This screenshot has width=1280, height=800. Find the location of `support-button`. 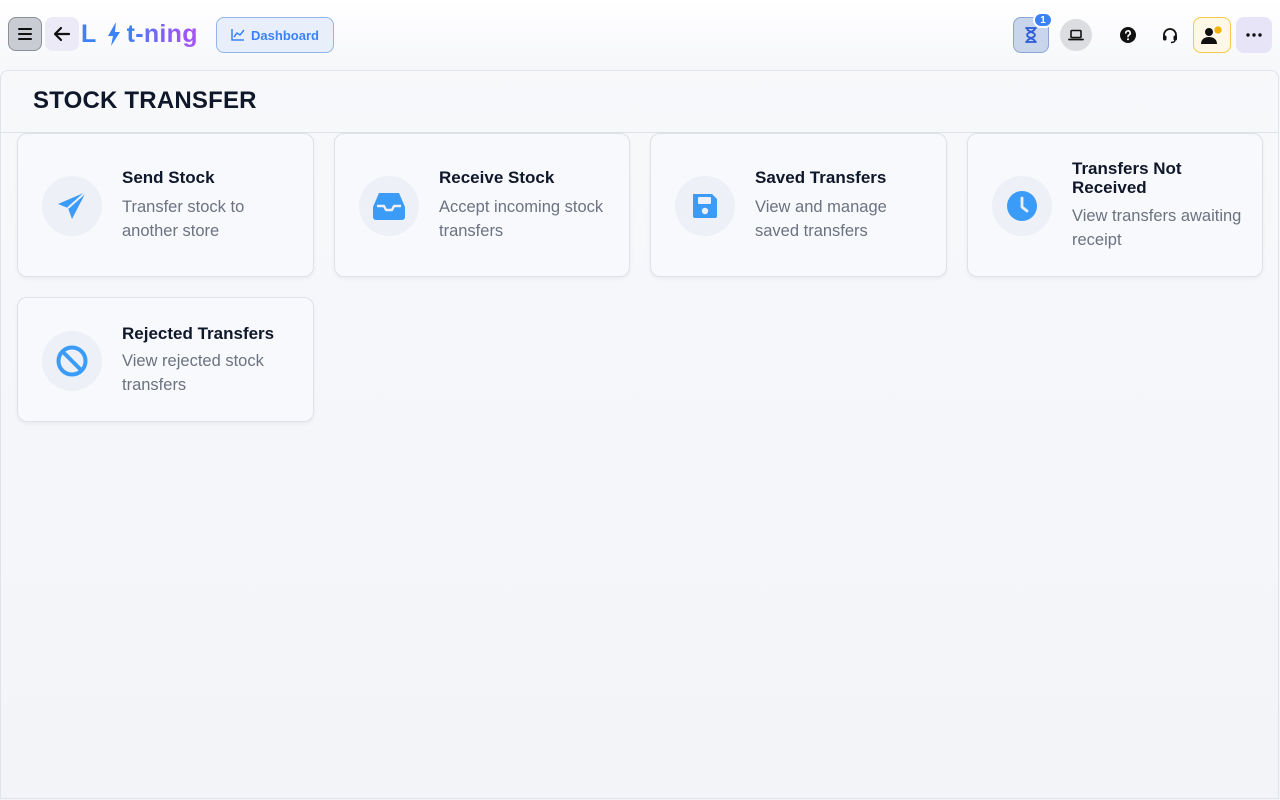

support-button is located at coordinates (1170, 35).